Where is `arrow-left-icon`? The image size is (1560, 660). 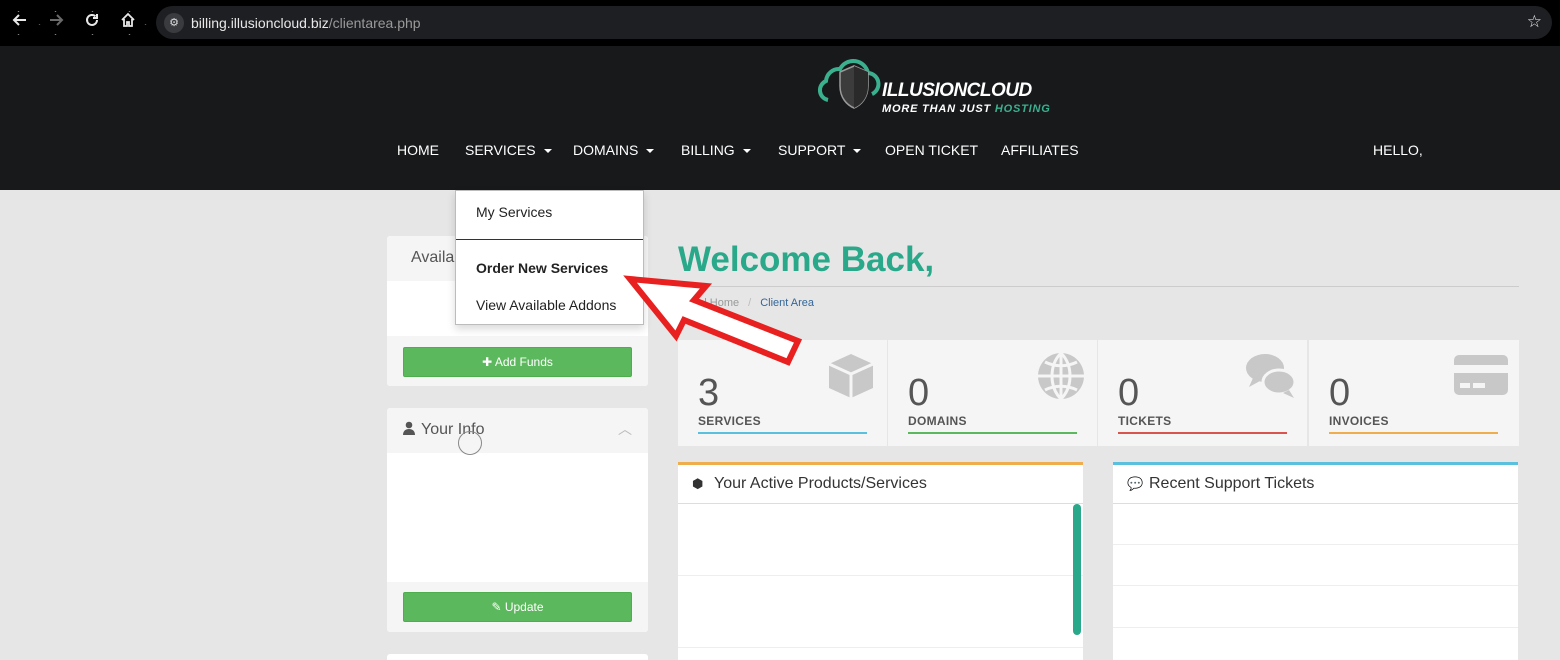
arrow-left-icon is located at coordinates (19, 20).